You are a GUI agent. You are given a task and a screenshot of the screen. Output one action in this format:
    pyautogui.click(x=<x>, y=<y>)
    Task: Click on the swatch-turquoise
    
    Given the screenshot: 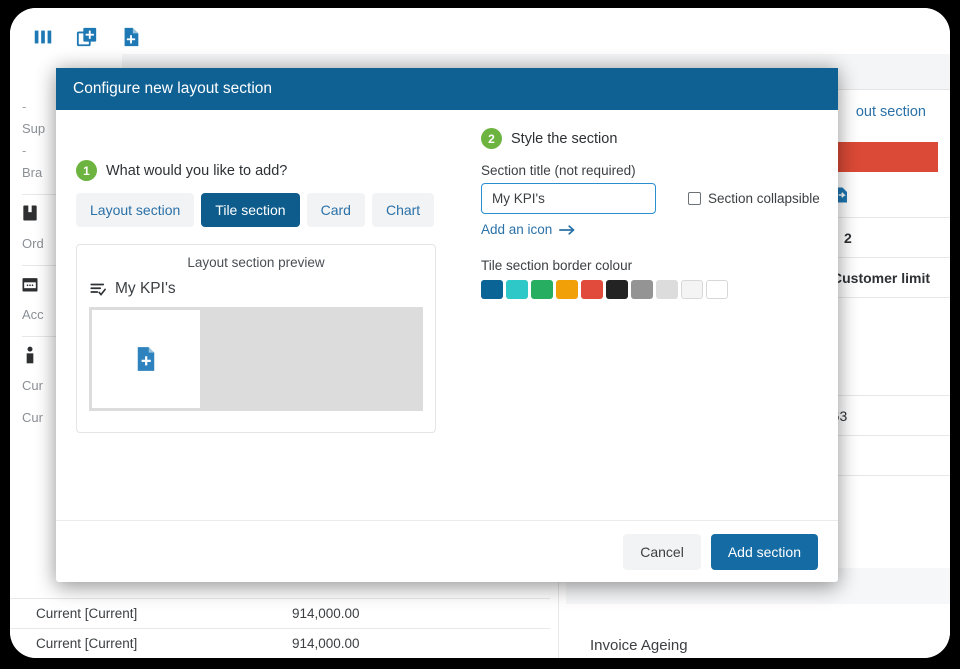 What is the action you would take?
    pyautogui.click(x=517, y=289)
    